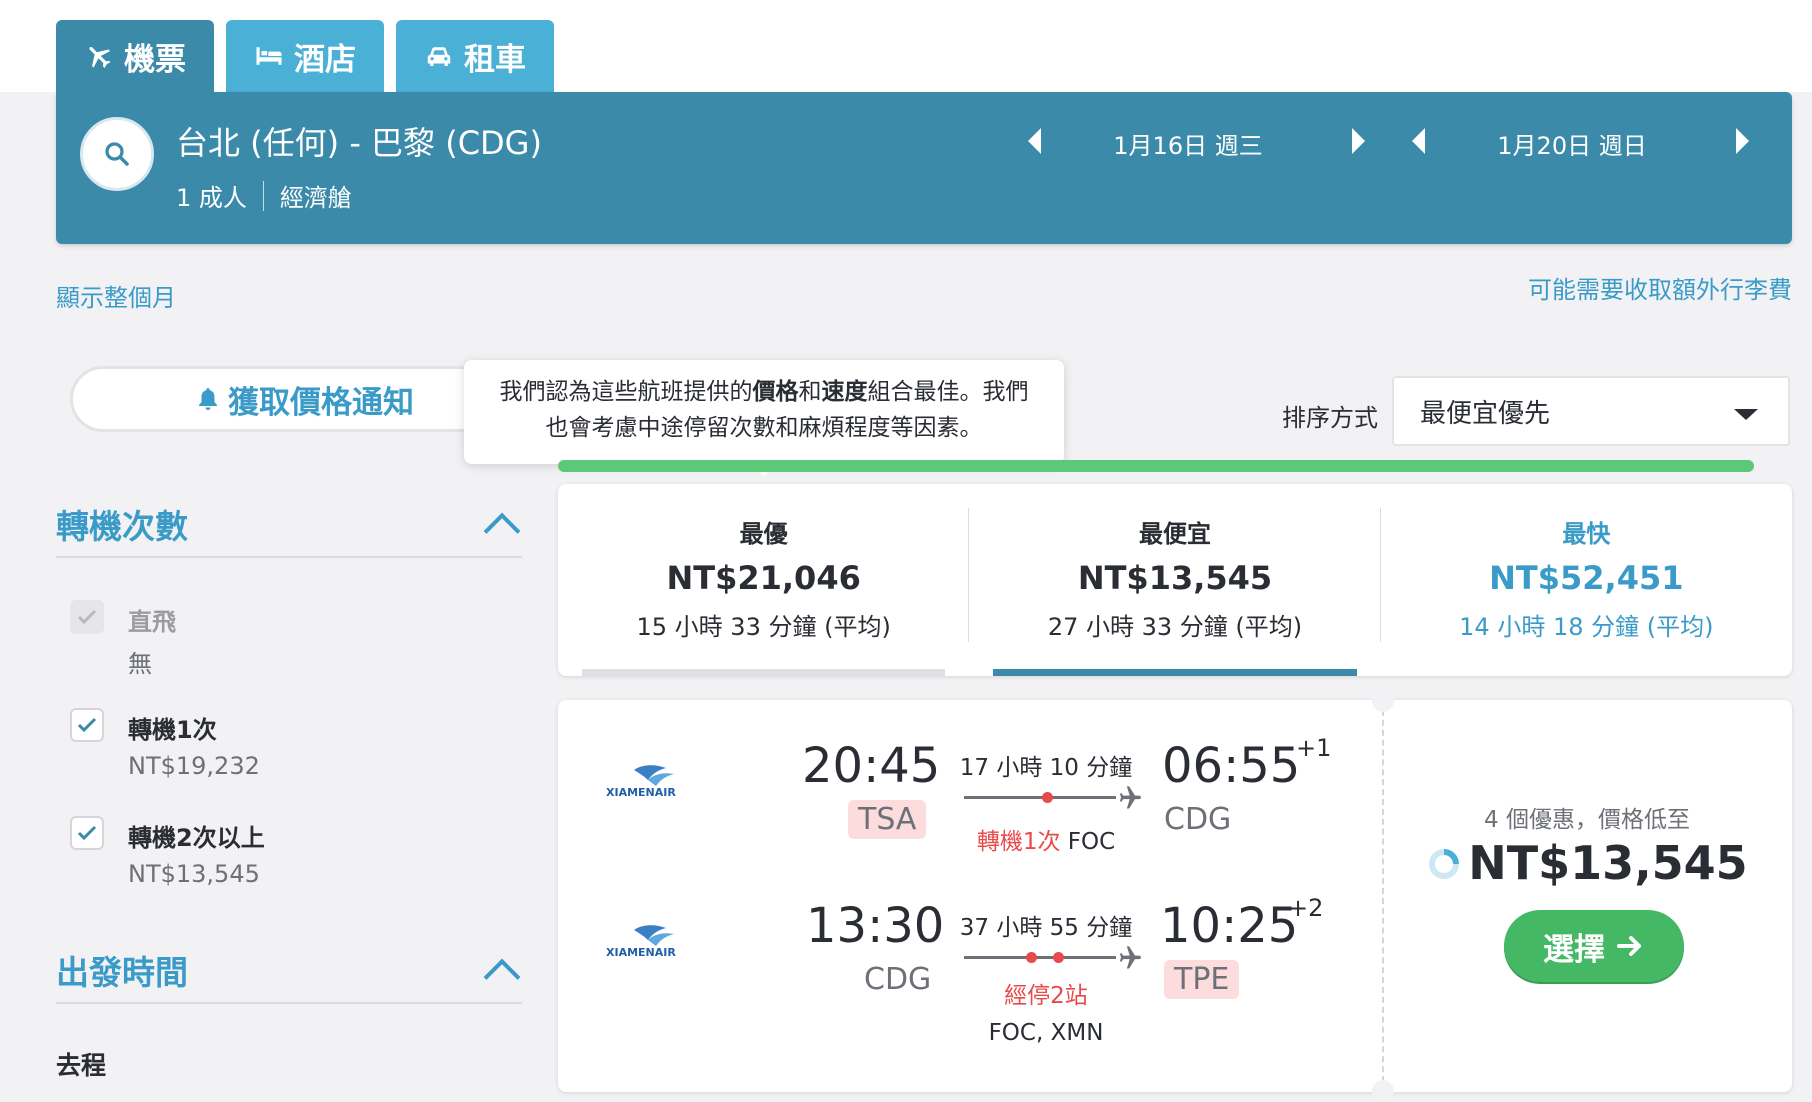  Describe the element at coordinates (359, 141) in the screenshot. I see `route-text: 台北 (任何) - 巴黎 (CDG)` at that location.